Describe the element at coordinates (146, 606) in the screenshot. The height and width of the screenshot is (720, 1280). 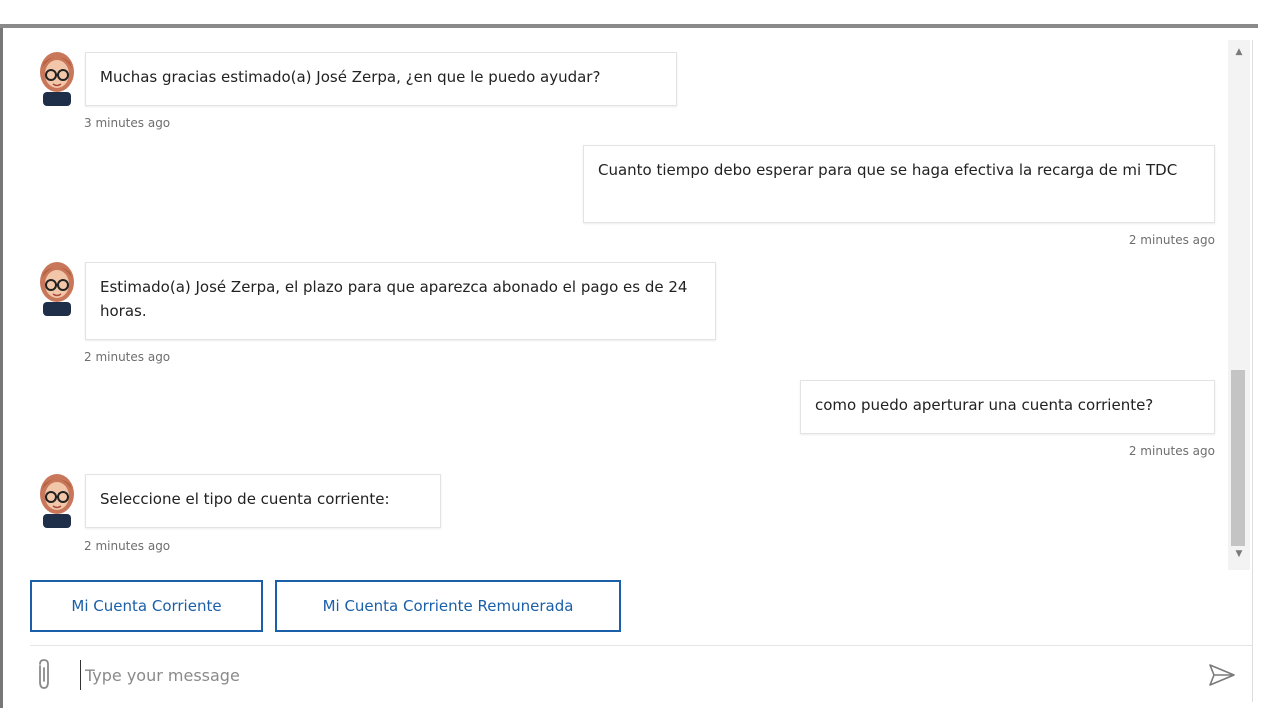
I see `quick-reply-mi-cuenta-corriente-button: Mi Cuenta Corriente` at that location.